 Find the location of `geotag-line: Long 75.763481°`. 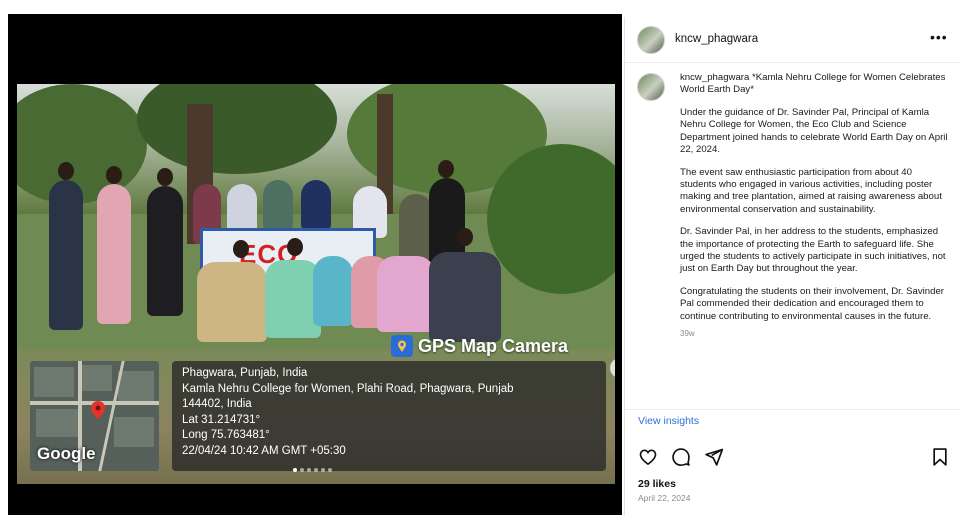

geotag-line: Long 75.763481° is located at coordinates (226, 435).